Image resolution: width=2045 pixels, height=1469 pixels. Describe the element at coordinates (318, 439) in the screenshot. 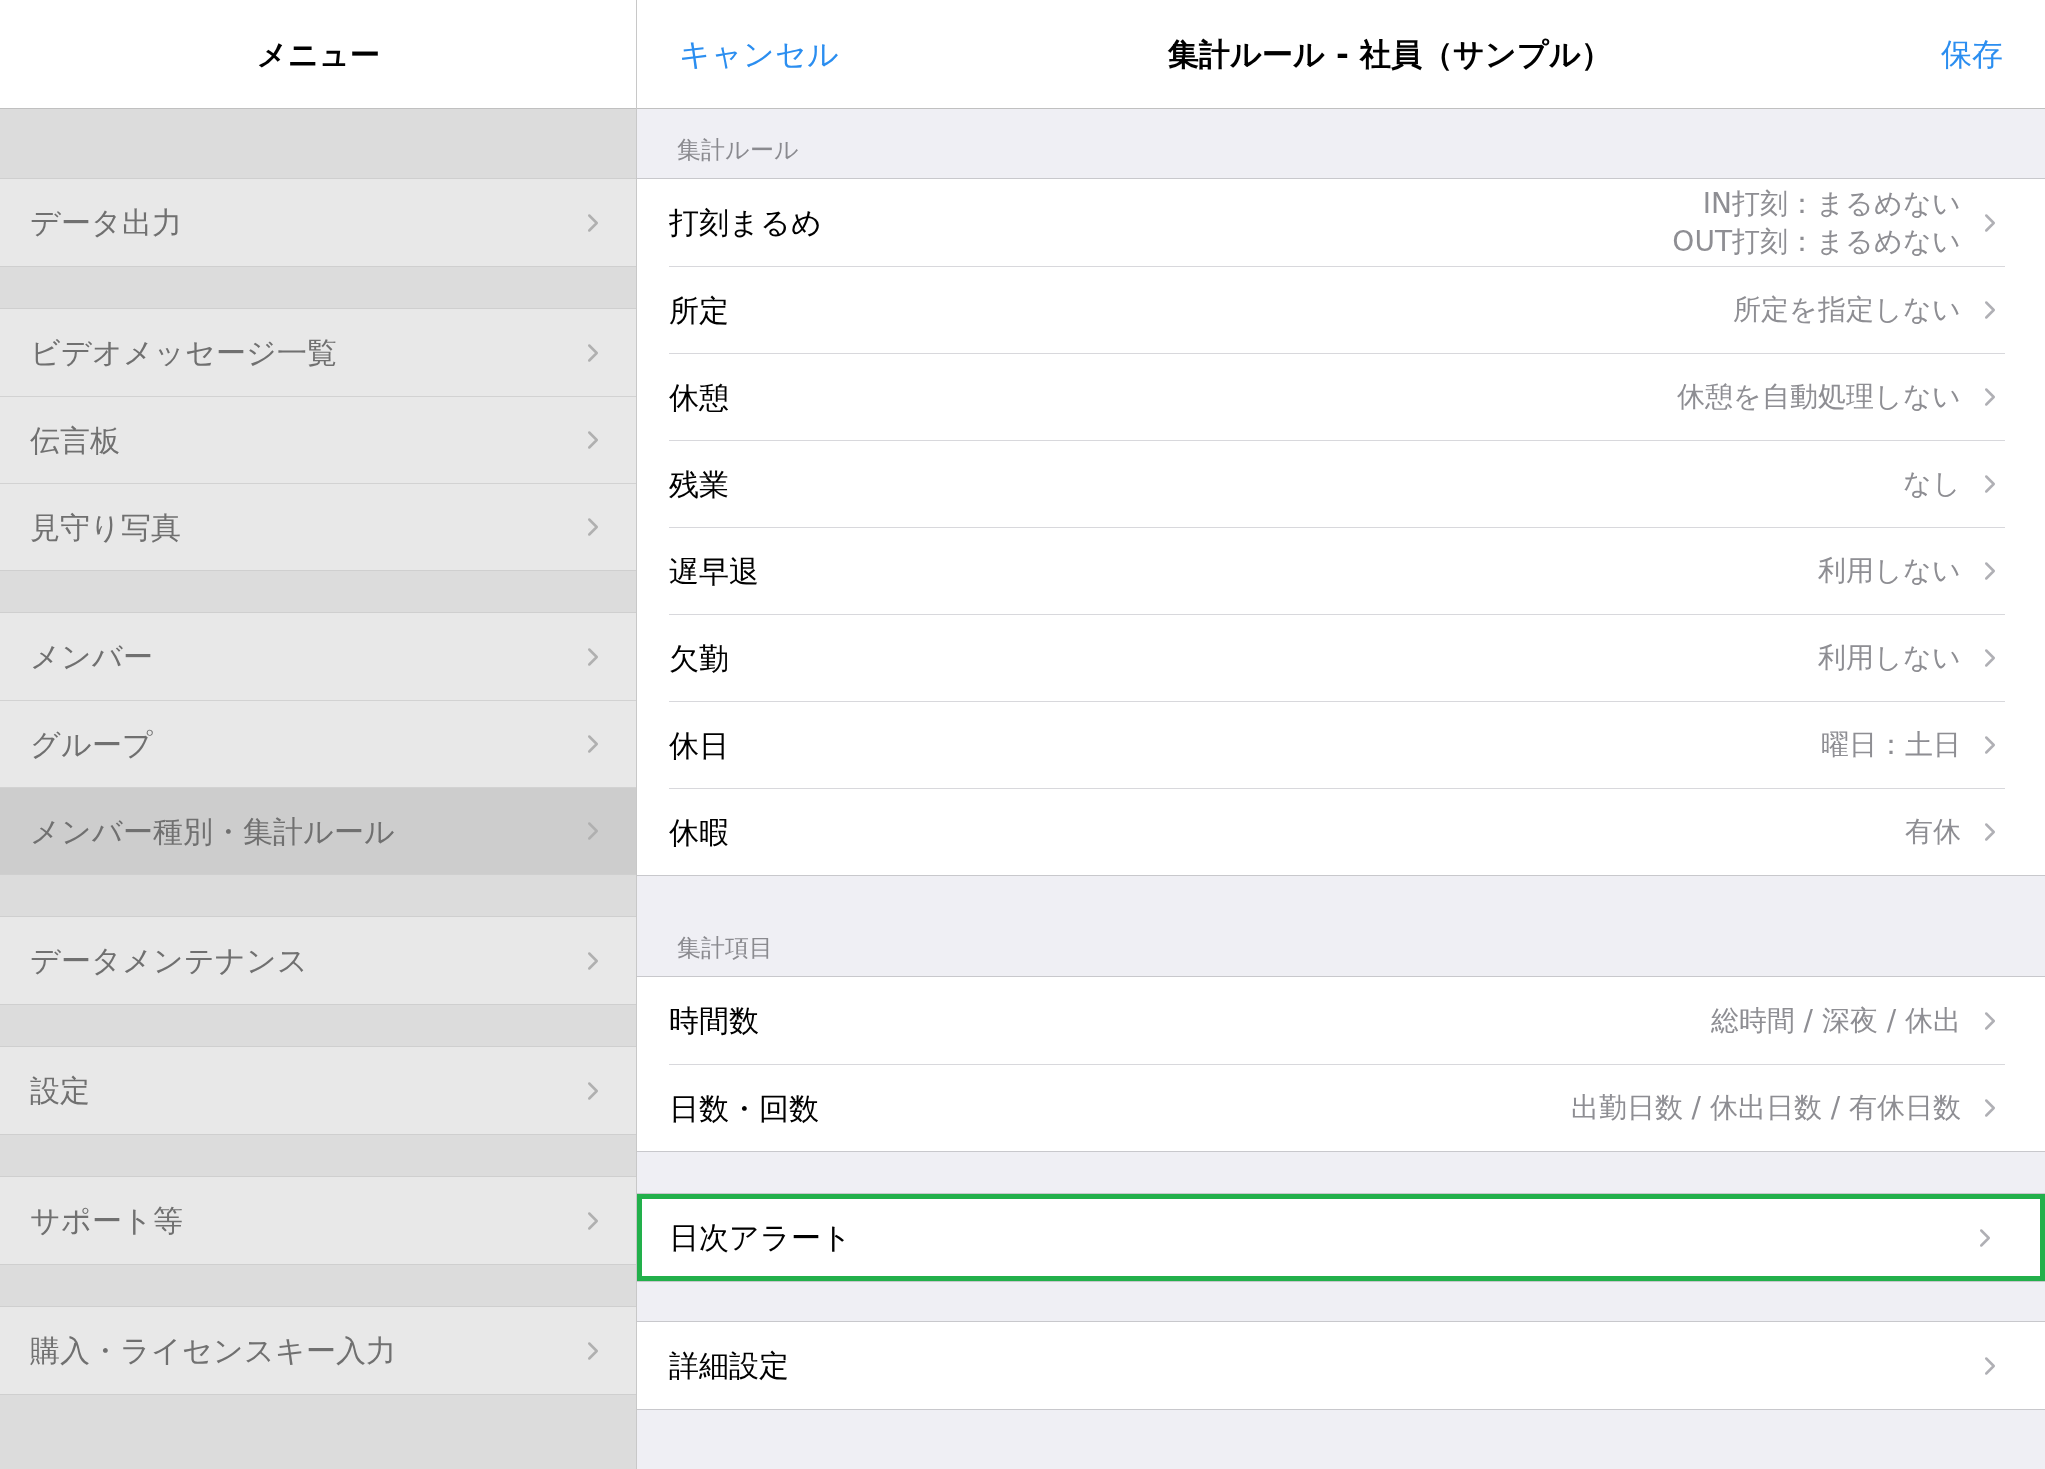

I see `menu-item: 伝言板` at that location.